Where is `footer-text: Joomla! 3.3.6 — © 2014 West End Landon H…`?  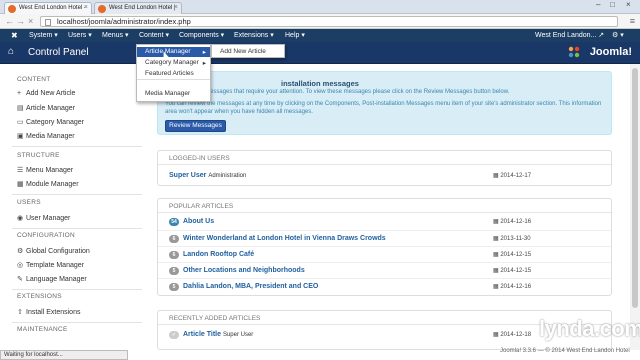
footer-text: Joomla! 3.3.6 — © 2014 West End Landon H… is located at coordinates (565, 351).